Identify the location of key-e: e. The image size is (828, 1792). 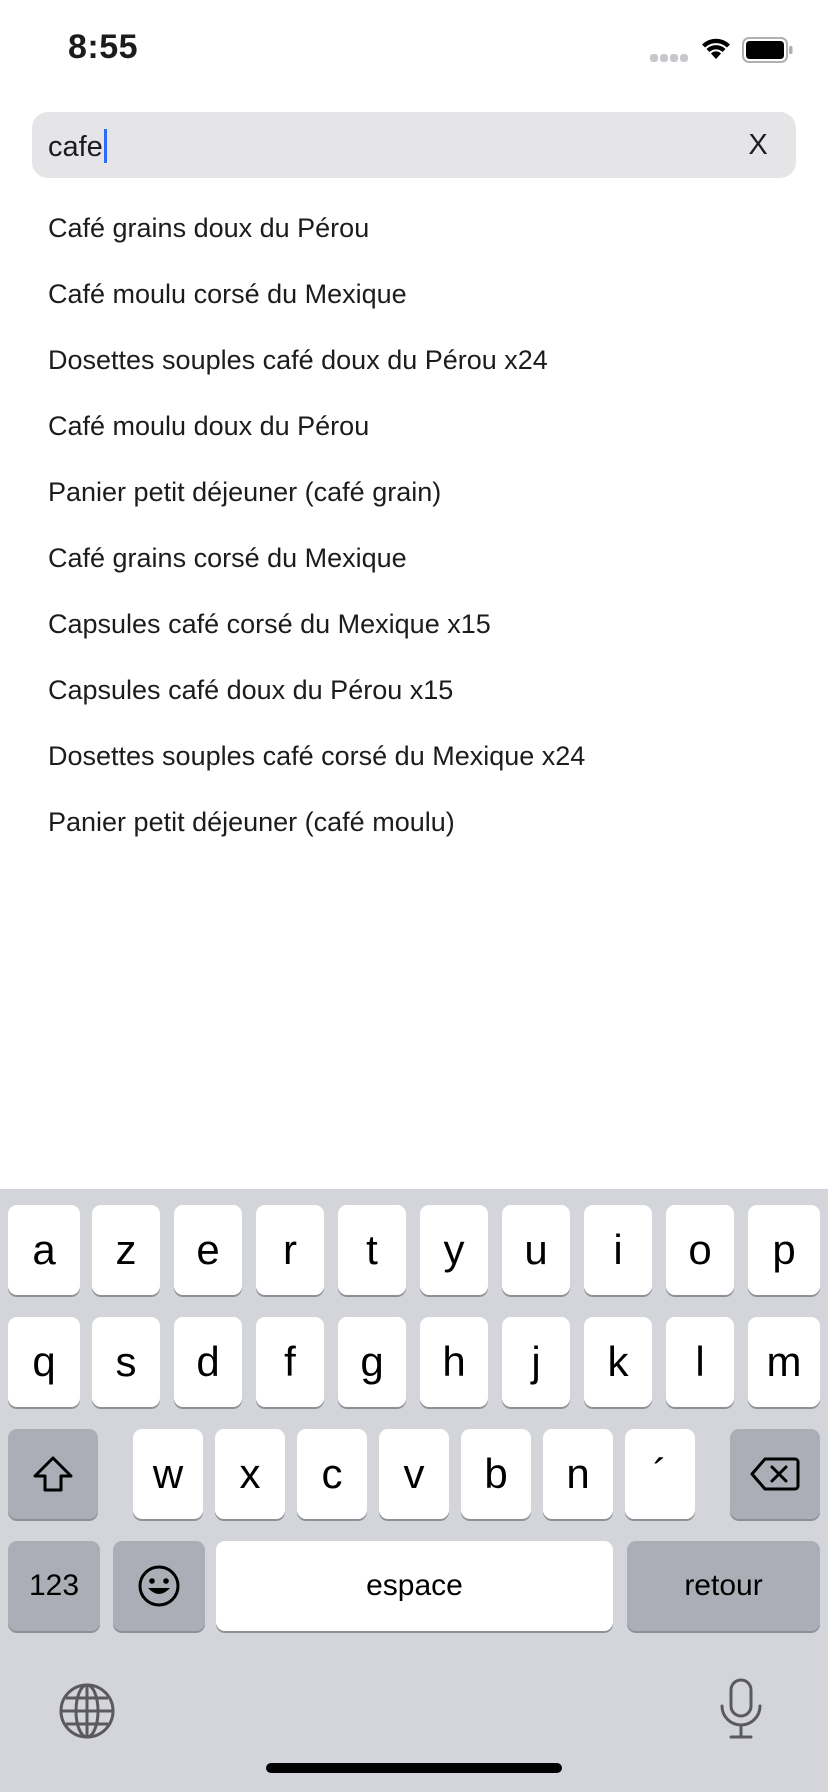
(208, 1250).